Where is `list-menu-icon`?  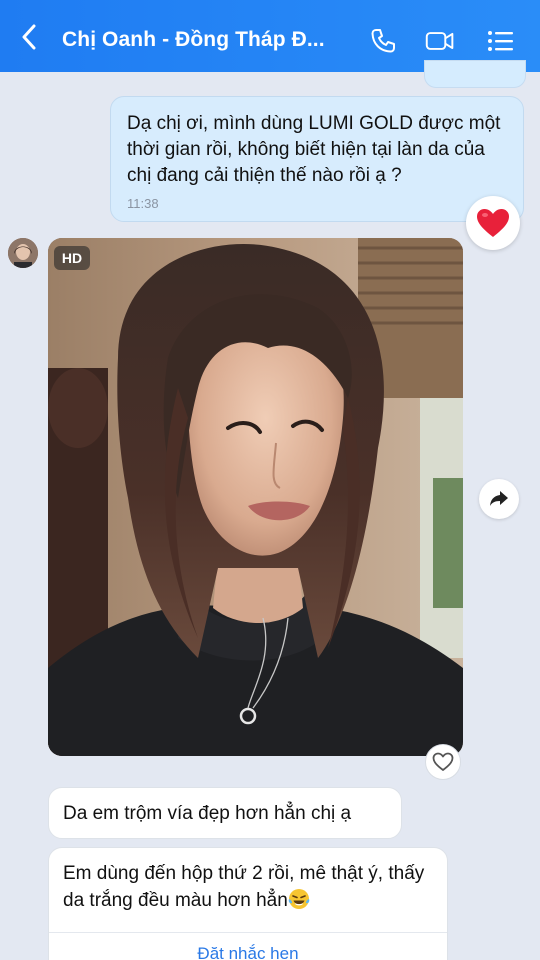
list-menu-icon is located at coordinates (500, 41).